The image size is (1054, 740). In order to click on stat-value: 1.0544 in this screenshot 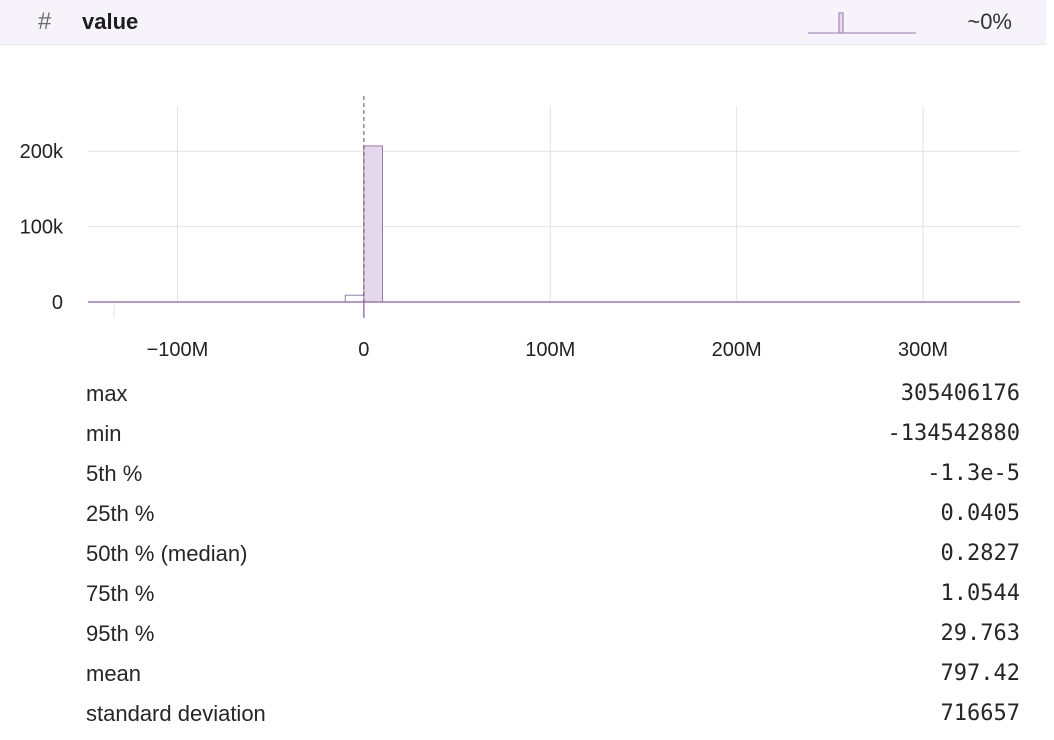, I will do `click(980, 593)`.